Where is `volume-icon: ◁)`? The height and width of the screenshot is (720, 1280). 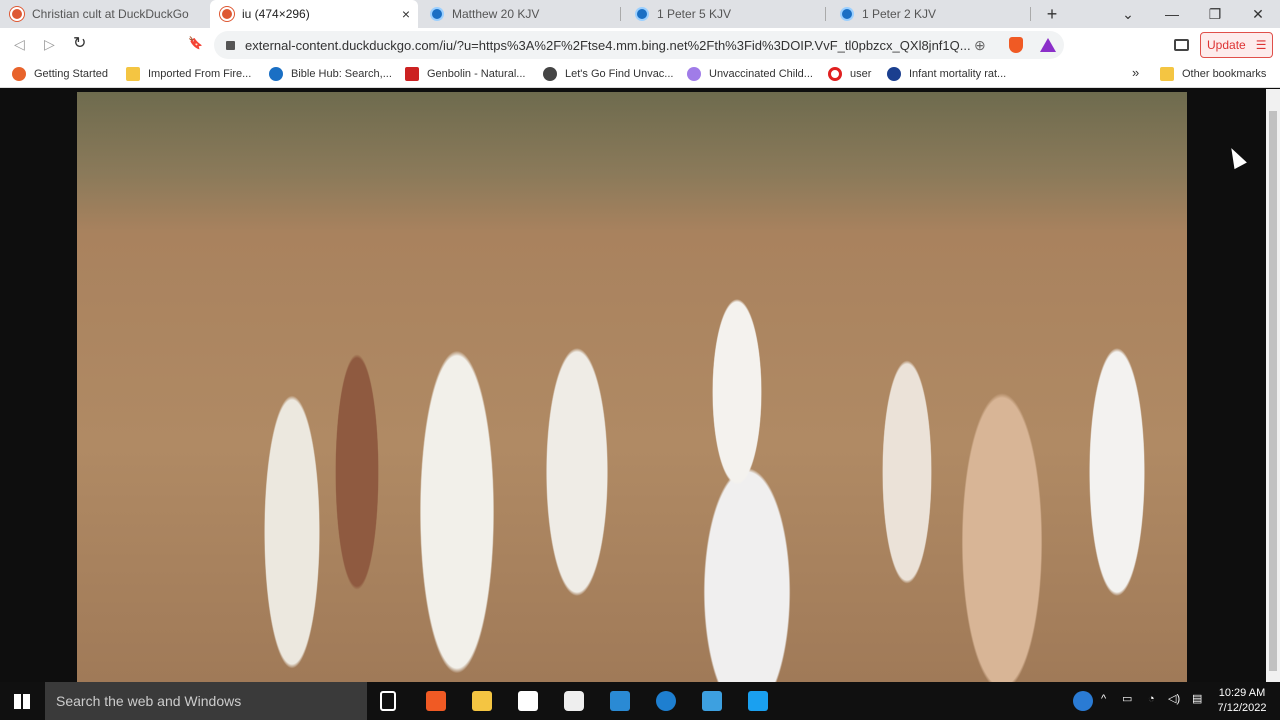
volume-icon: ◁) is located at coordinates (1174, 699).